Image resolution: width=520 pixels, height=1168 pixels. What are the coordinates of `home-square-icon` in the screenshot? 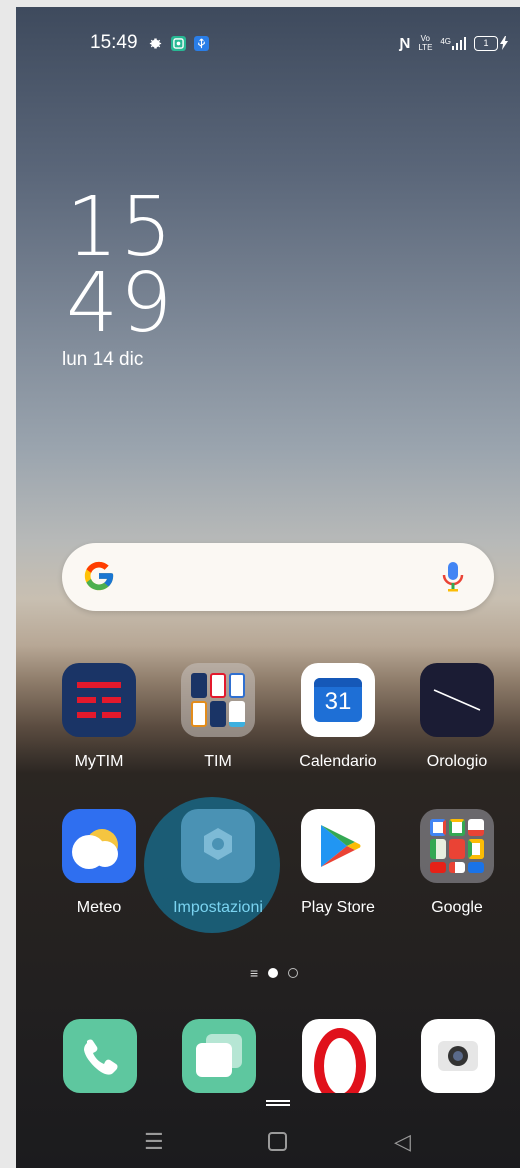 It's located at (277, 1141).